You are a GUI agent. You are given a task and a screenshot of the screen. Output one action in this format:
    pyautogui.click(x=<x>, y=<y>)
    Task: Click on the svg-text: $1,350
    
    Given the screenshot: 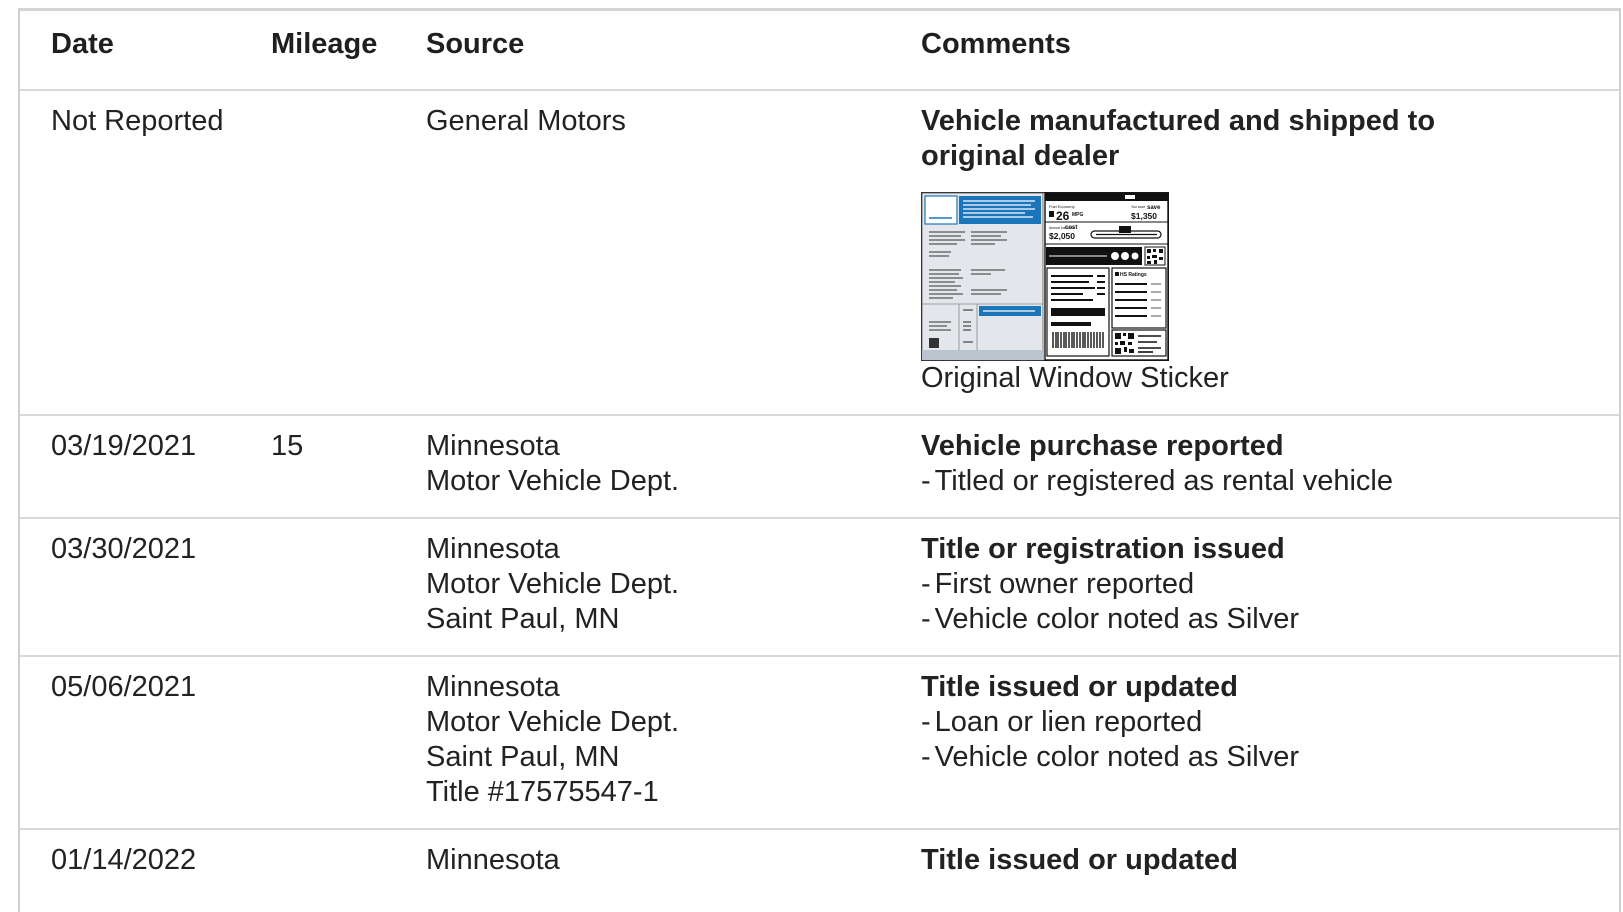 What is the action you would take?
    pyautogui.click(x=1144, y=216)
    